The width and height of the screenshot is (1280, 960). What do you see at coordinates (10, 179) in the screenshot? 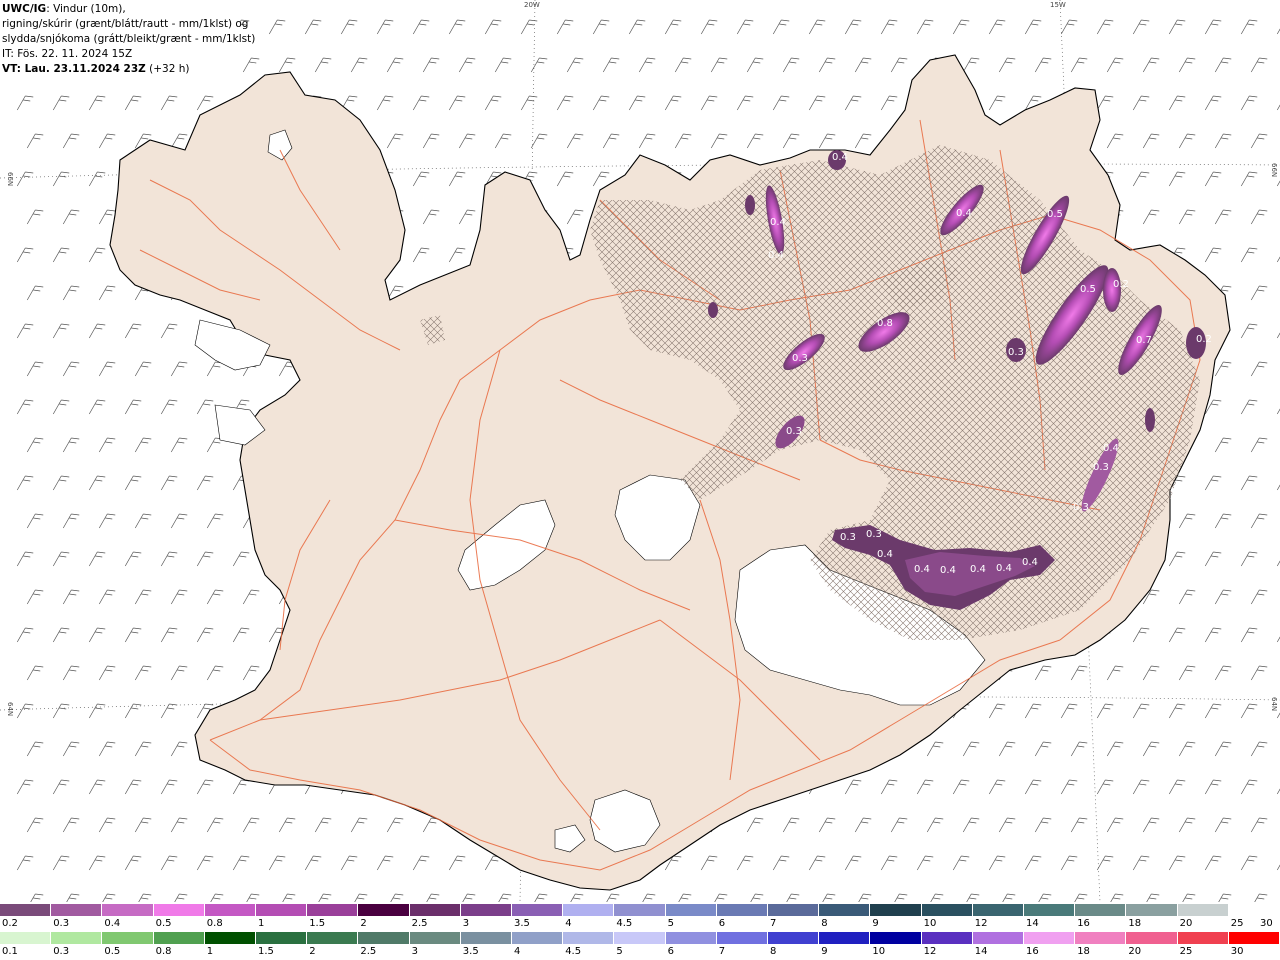
I see `lat-label-66n-left: 66N` at bounding box center [10, 179].